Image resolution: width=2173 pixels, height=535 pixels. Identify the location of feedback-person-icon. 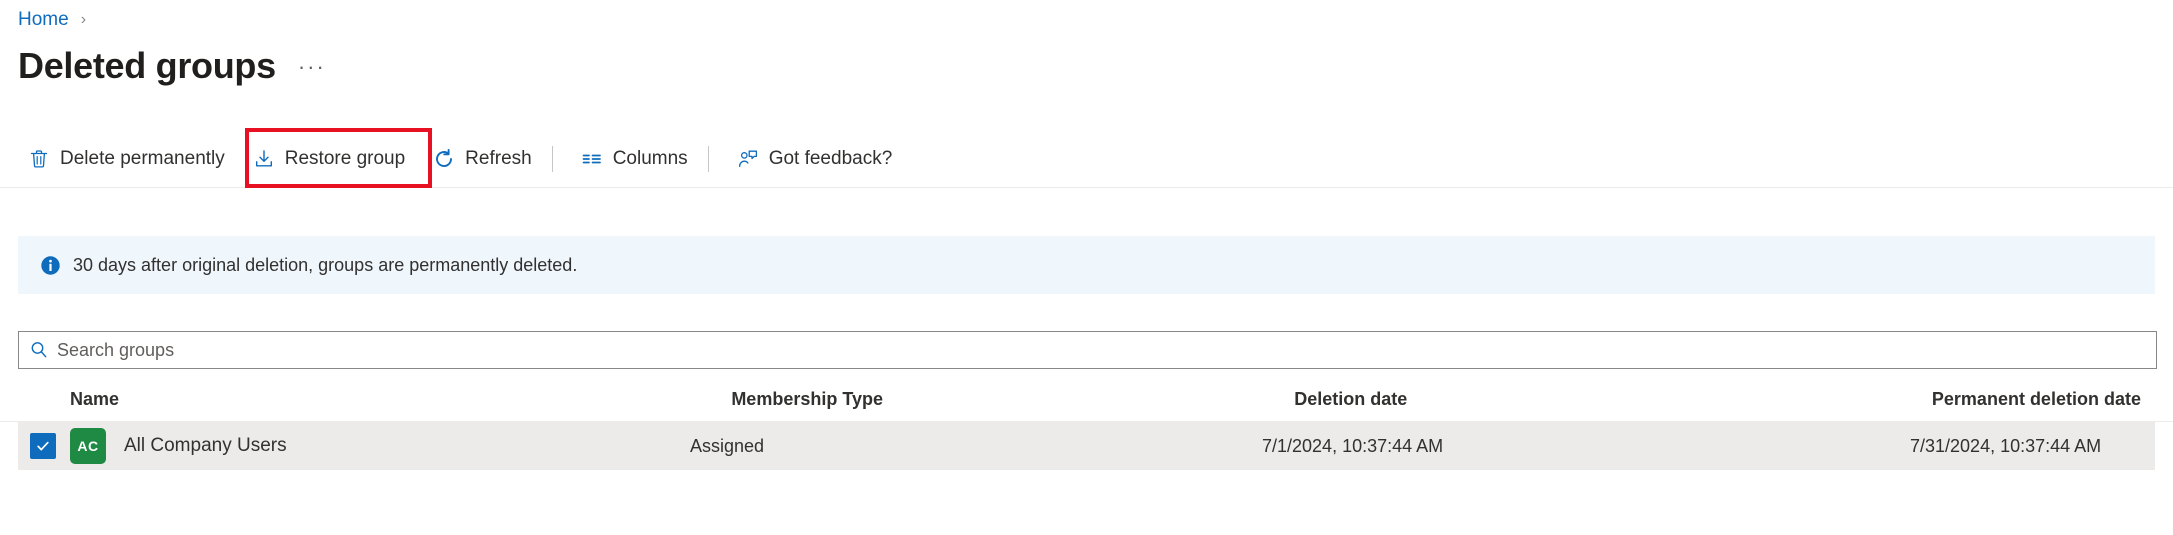
(748, 159).